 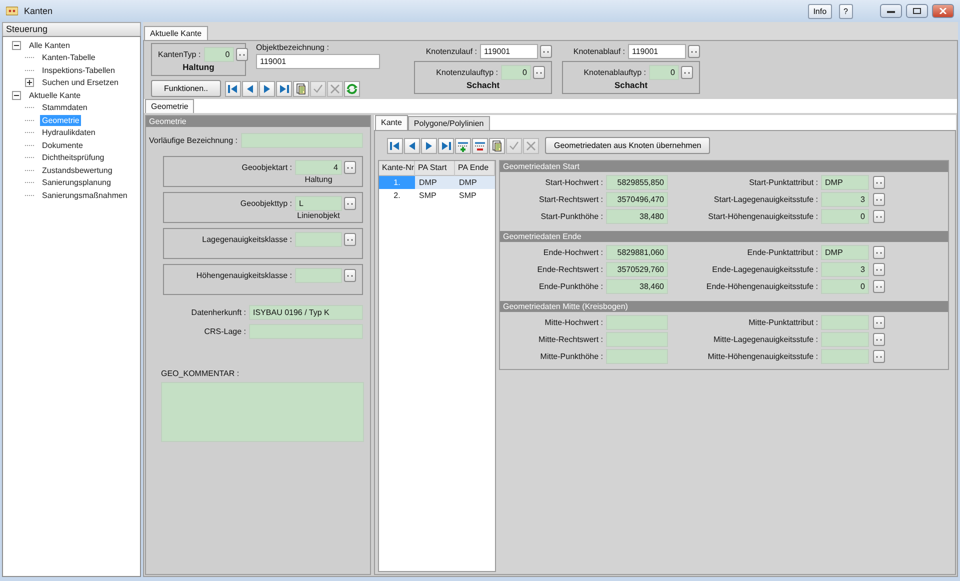 What do you see at coordinates (176, 33) in the screenshot?
I see `tab: Aktuelle Kante` at bounding box center [176, 33].